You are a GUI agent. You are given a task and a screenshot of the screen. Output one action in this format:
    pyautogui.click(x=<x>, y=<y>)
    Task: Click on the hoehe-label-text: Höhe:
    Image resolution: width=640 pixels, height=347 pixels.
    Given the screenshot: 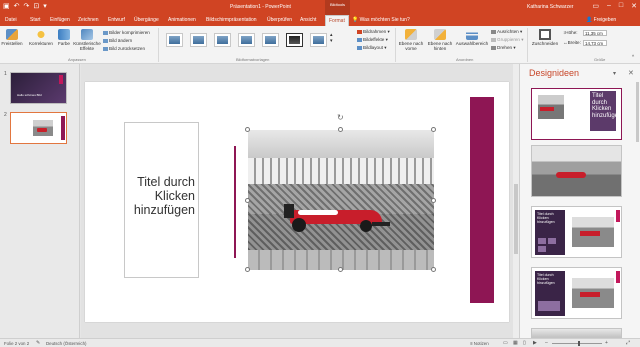 What is the action you would take?
    pyautogui.click(x=571, y=32)
    